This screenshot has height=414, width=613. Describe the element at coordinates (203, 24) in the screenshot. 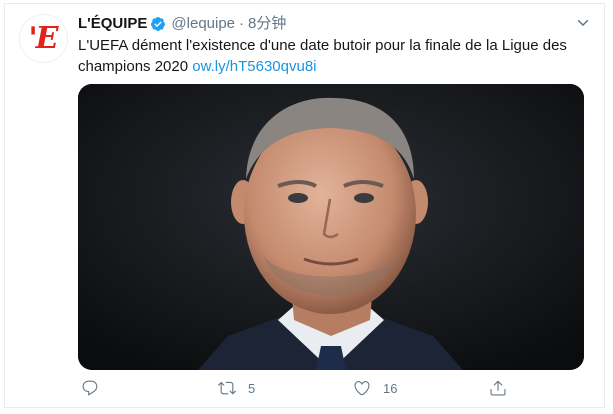

I see `author-handle: @lequipe` at that location.